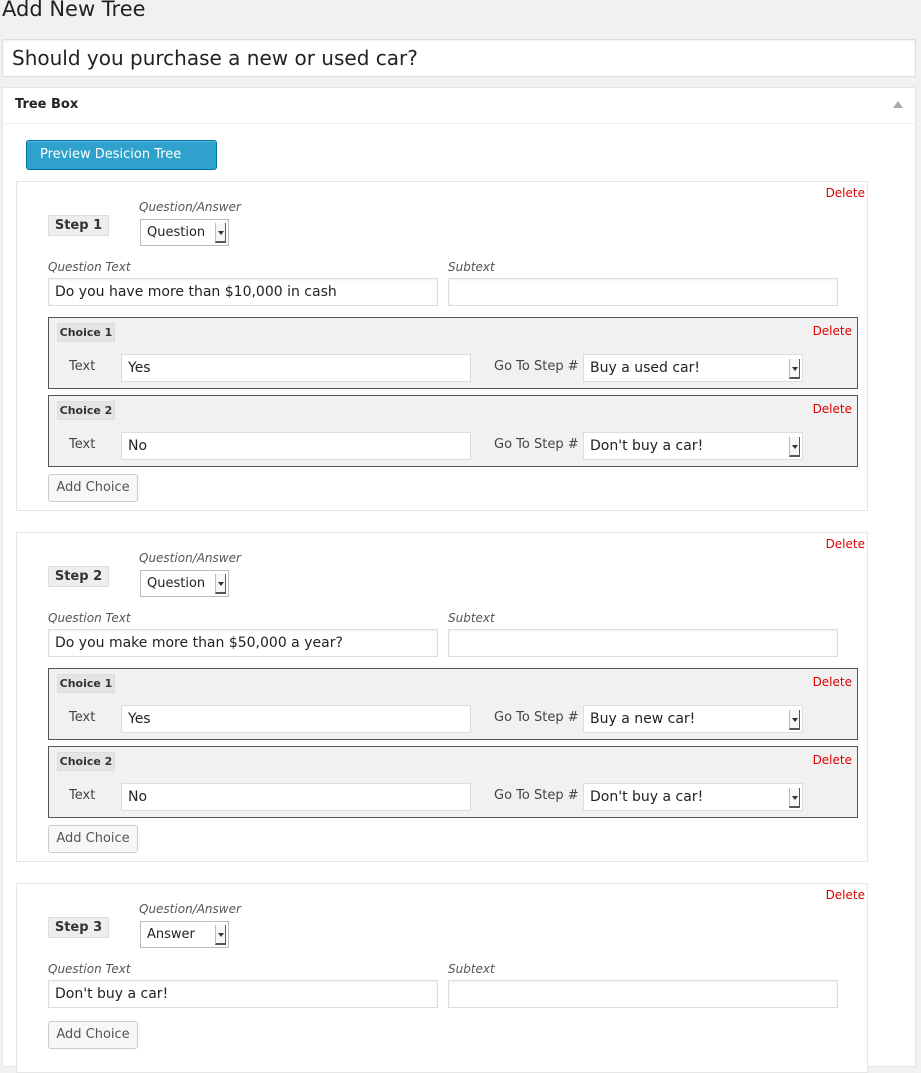 The image size is (921, 1073). Describe the element at coordinates (459, 58) in the screenshot. I see `tree-title-input: Should you purchase a new or used car?` at that location.